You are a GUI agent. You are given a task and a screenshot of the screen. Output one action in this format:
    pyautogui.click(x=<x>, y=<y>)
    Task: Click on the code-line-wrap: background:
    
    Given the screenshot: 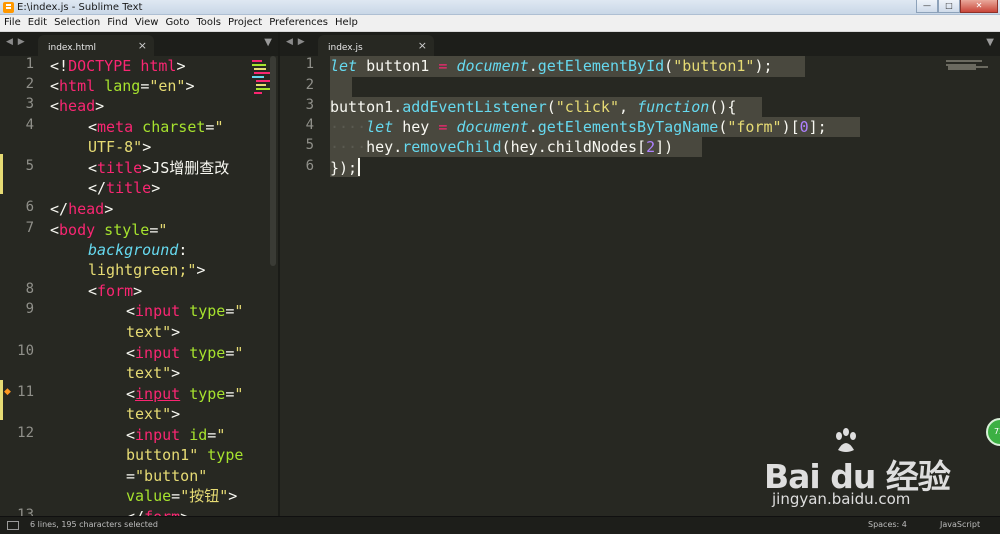 What is the action you would take?
    pyautogui.click(x=138, y=250)
    